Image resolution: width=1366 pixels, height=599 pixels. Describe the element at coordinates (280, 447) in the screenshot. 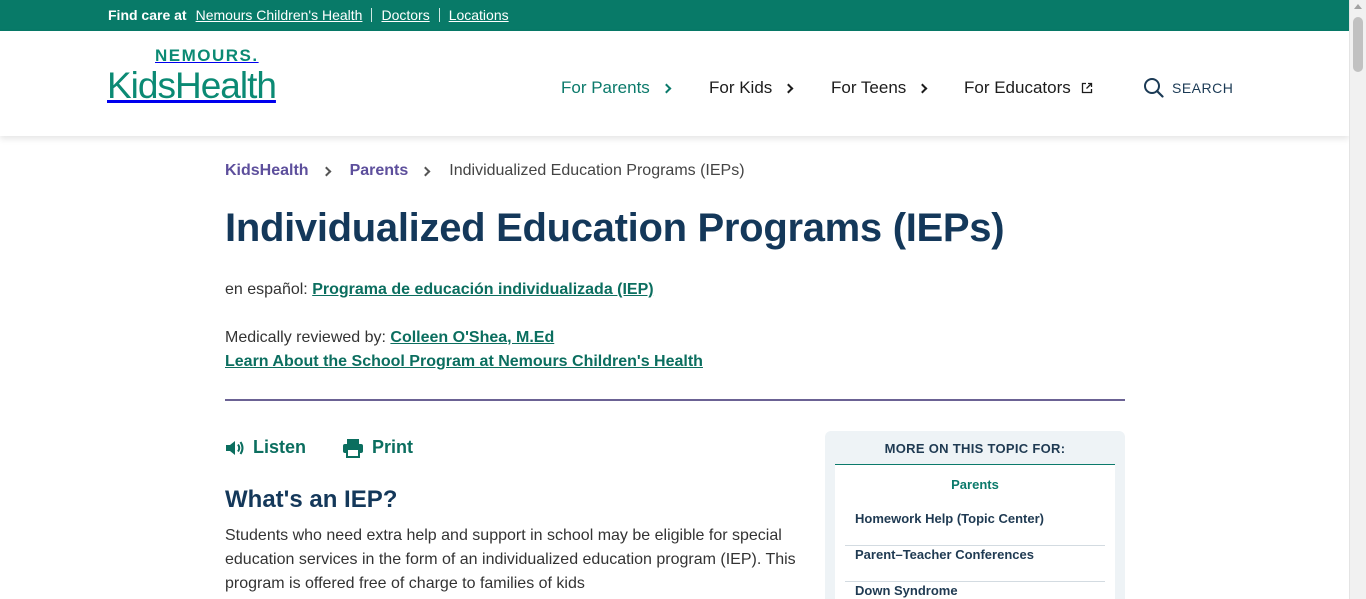

I see `listen-label: Listen` at that location.